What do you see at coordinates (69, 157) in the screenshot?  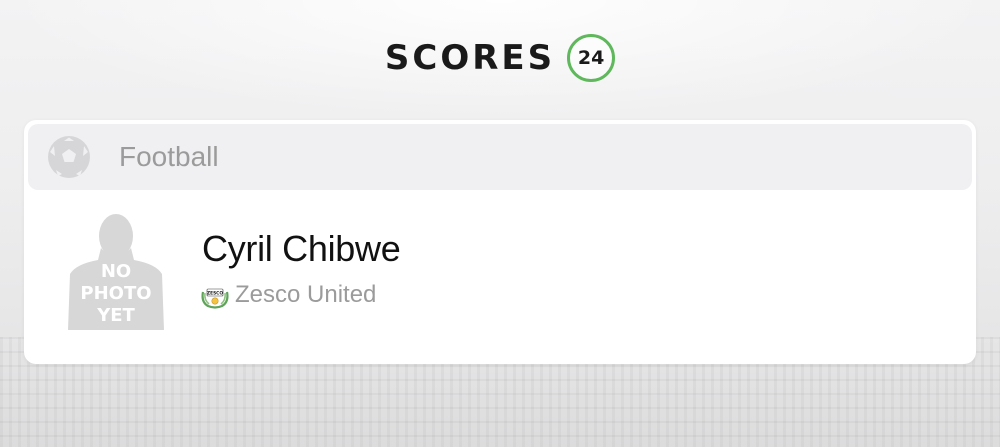 I see `soccer-ball-icon` at bounding box center [69, 157].